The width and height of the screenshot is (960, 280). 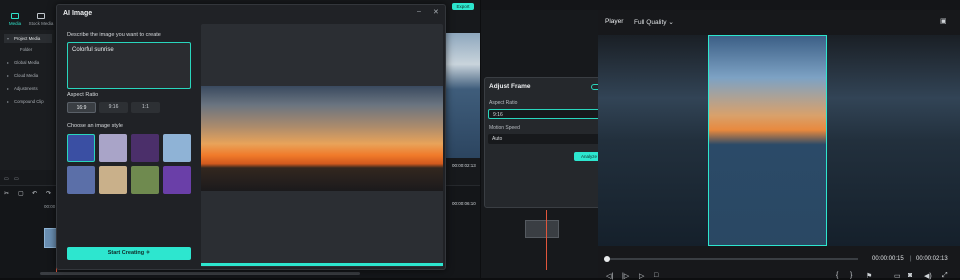 I want to click on current-time: 00:00:00:15, so click(x=888, y=259).